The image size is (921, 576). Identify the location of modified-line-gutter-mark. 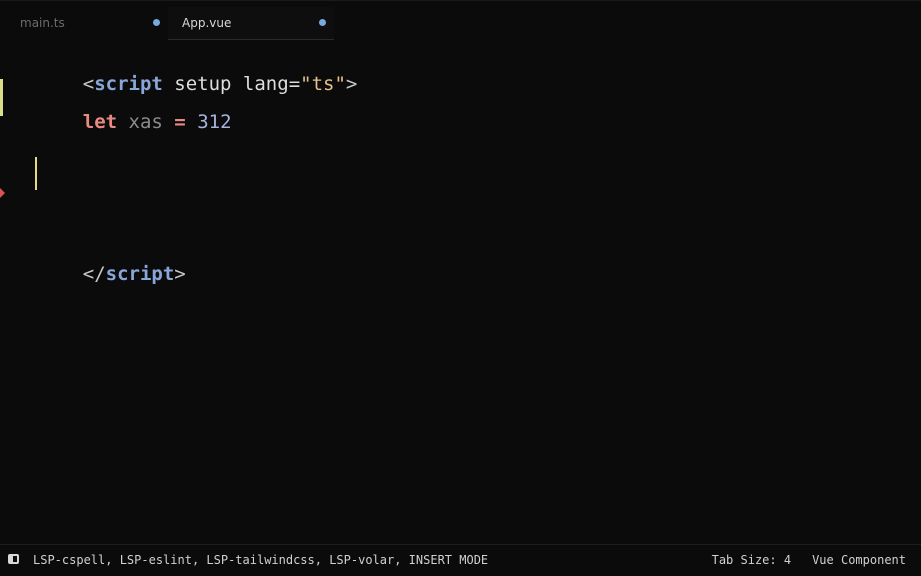
(1, 97).